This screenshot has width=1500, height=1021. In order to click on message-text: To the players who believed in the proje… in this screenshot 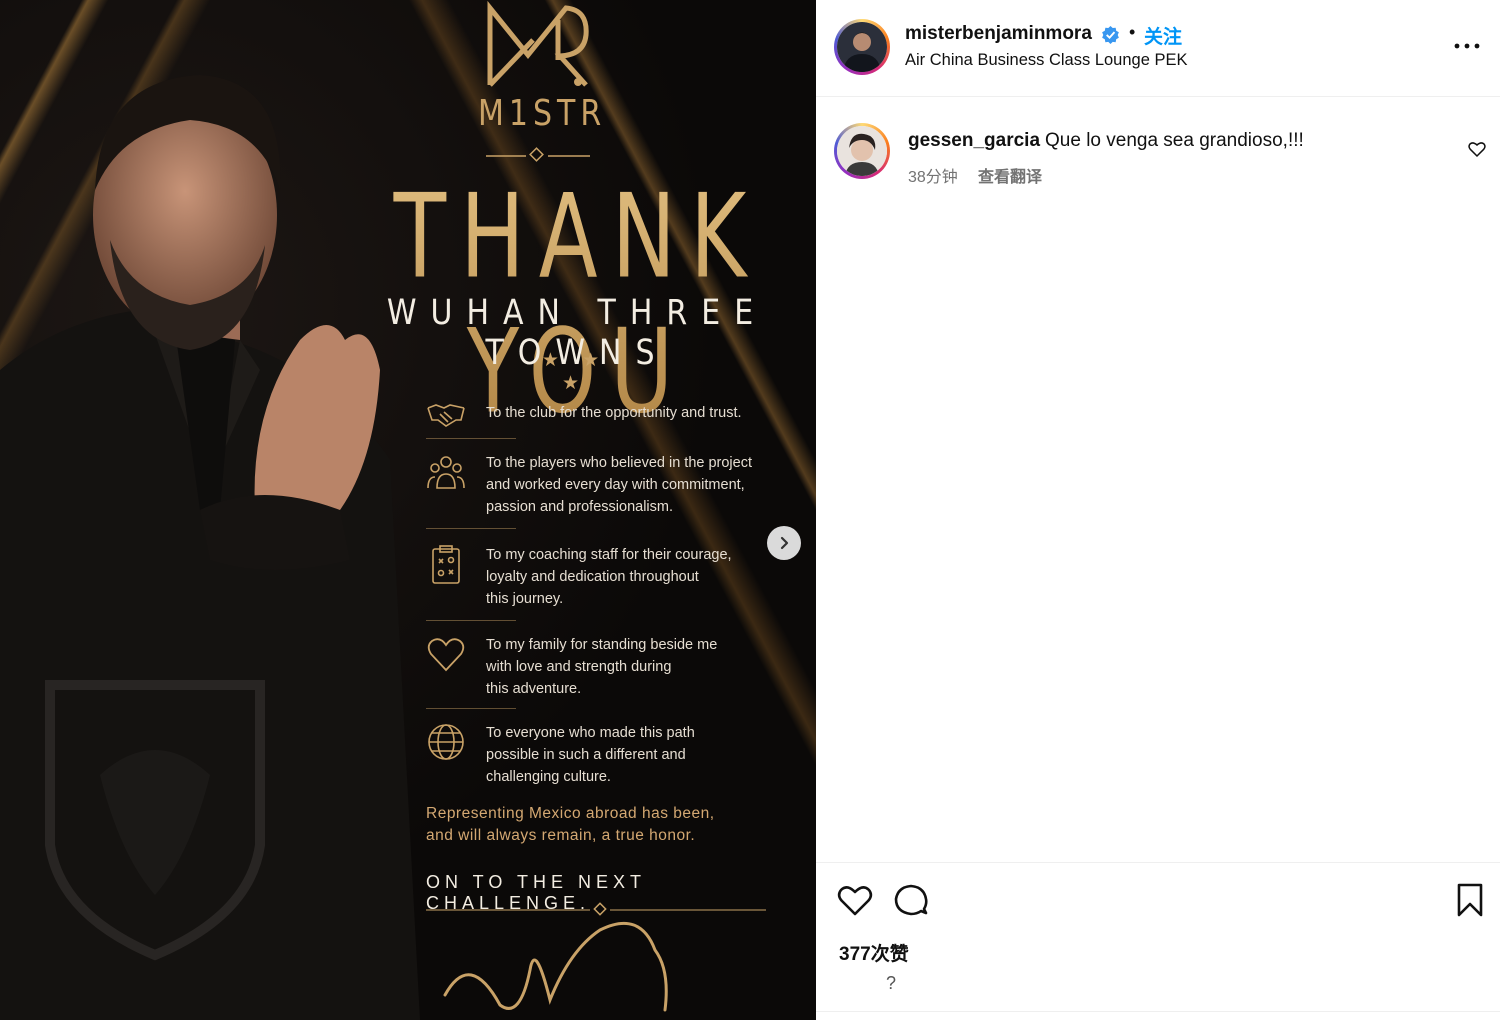, I will do `click(619, 485)`.